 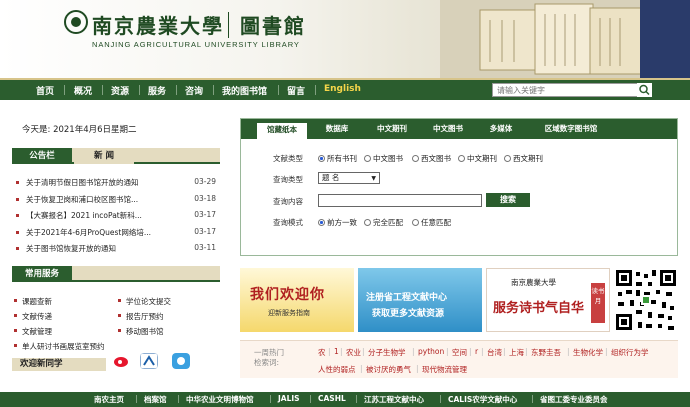 What do you see at coordinates (388, 222) in the screenshot?
I see `radio-label: 完全匹配` at bounding box center [388, 222].